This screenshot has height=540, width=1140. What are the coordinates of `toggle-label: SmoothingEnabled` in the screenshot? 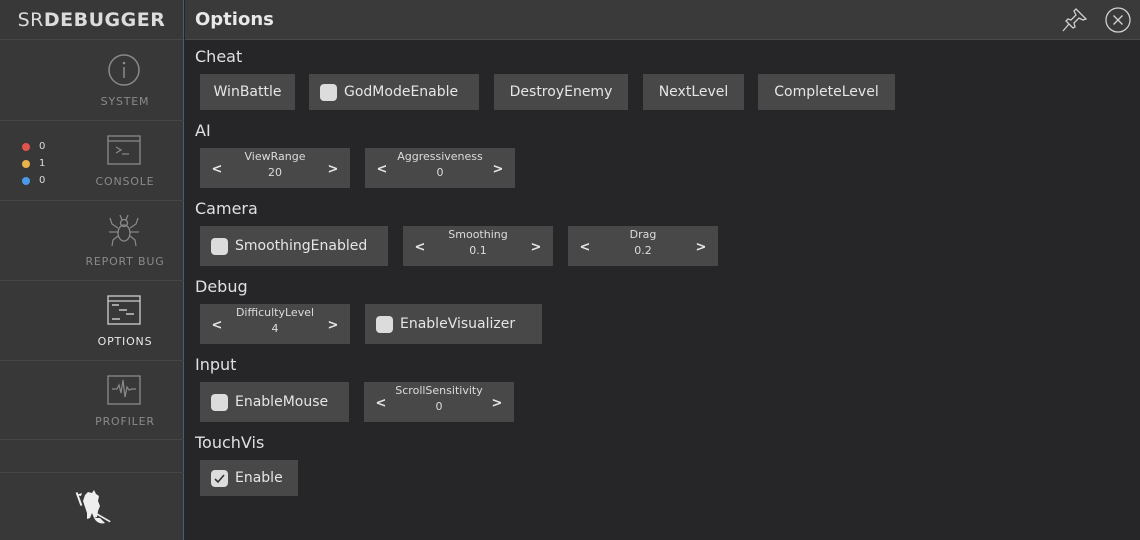 It's located at (301, 246).